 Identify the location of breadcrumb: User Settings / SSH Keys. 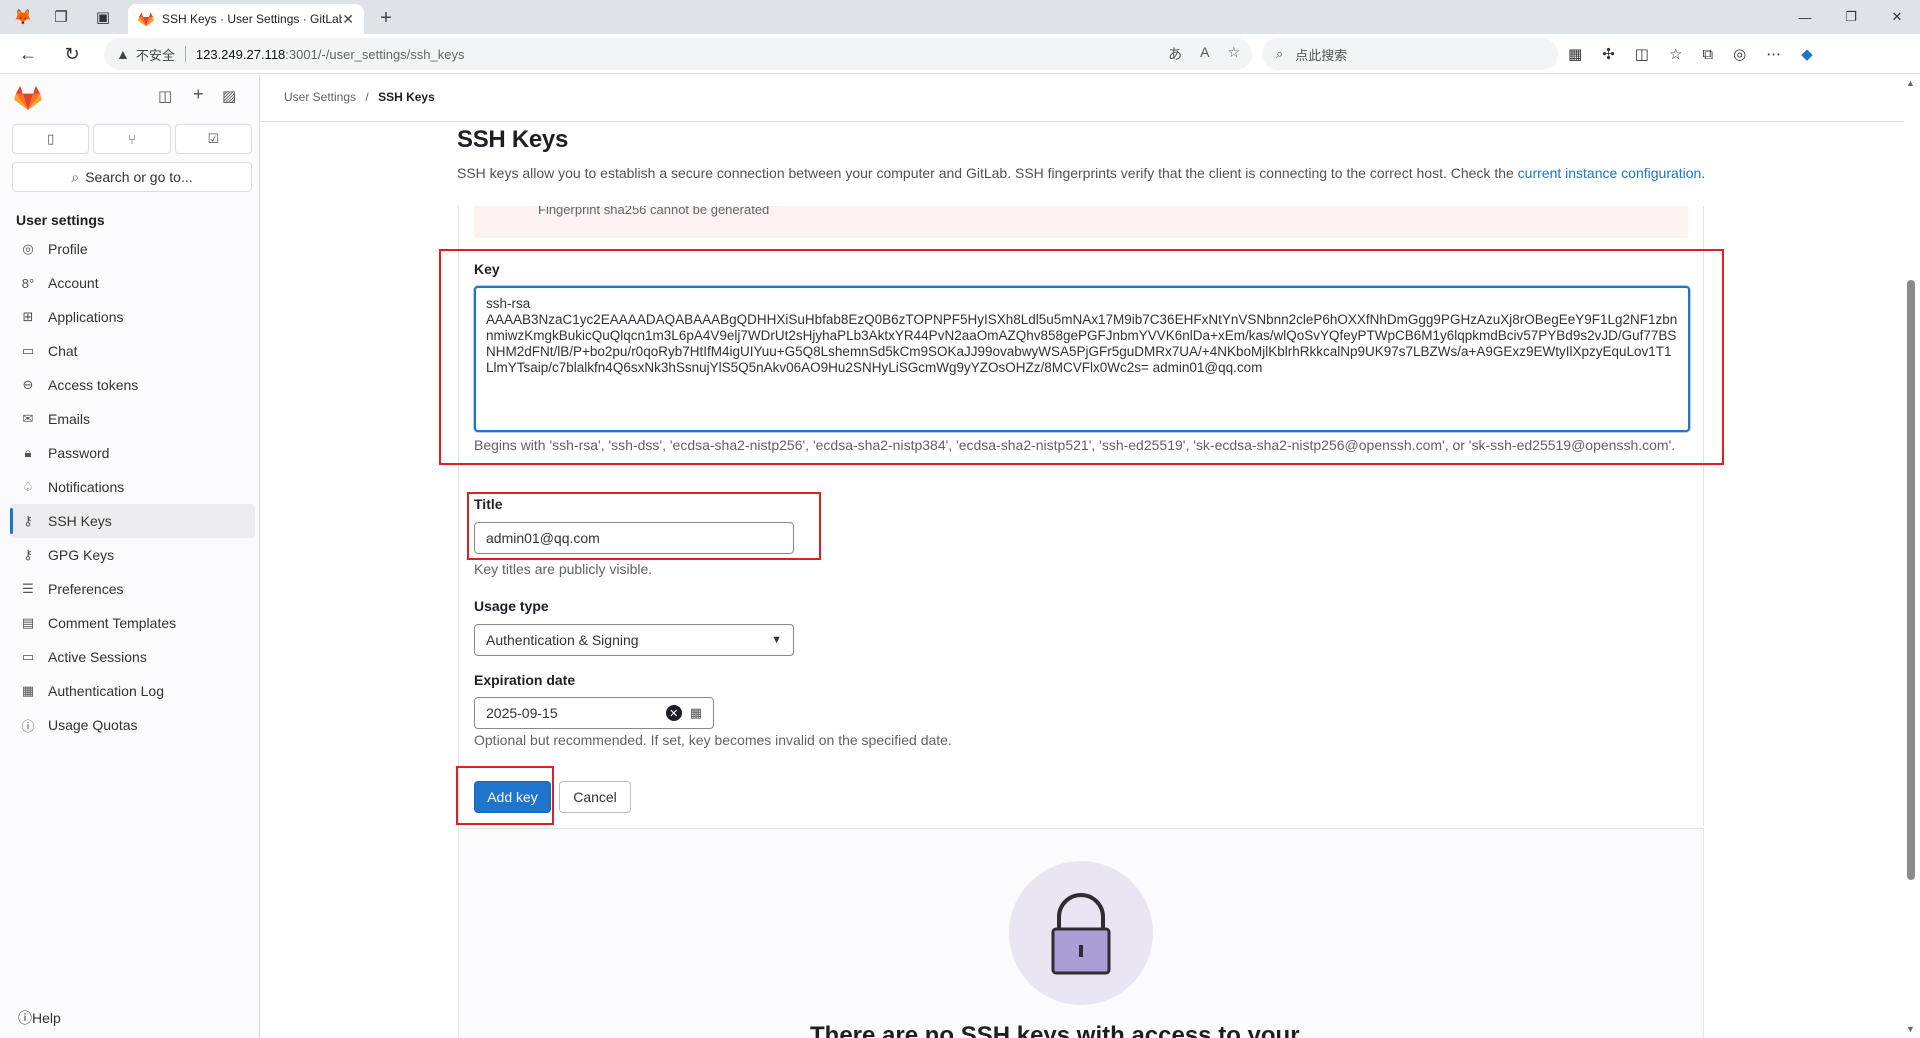
(359, 97).